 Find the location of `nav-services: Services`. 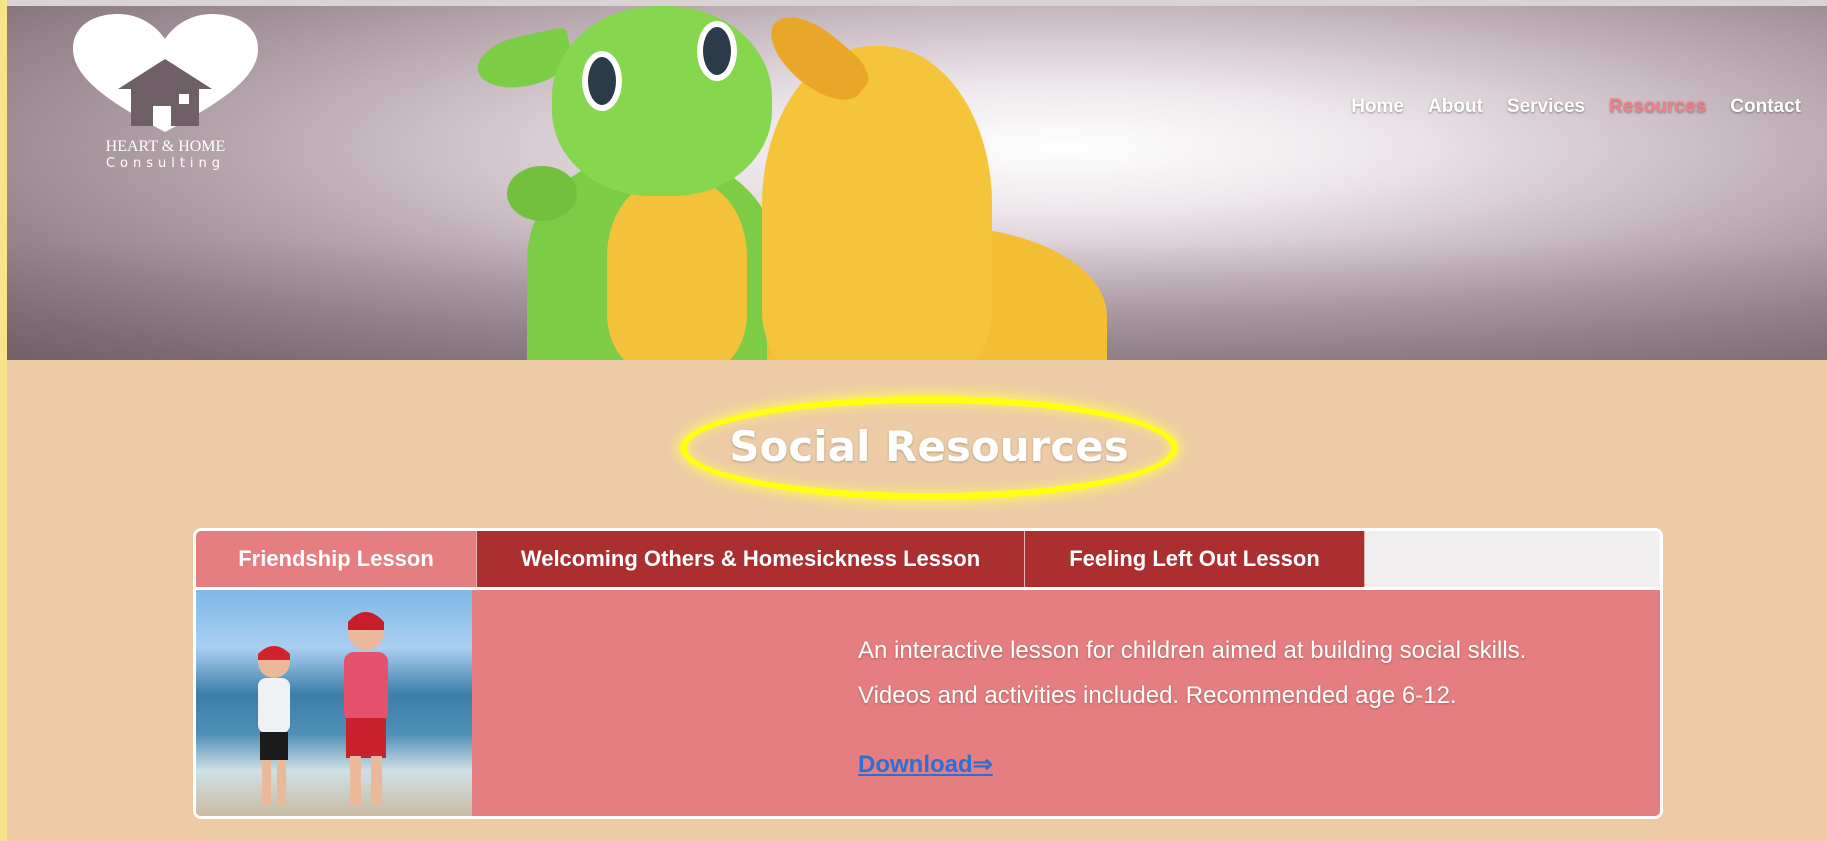

nav-services: Services is located at coordinates (1546, 107).